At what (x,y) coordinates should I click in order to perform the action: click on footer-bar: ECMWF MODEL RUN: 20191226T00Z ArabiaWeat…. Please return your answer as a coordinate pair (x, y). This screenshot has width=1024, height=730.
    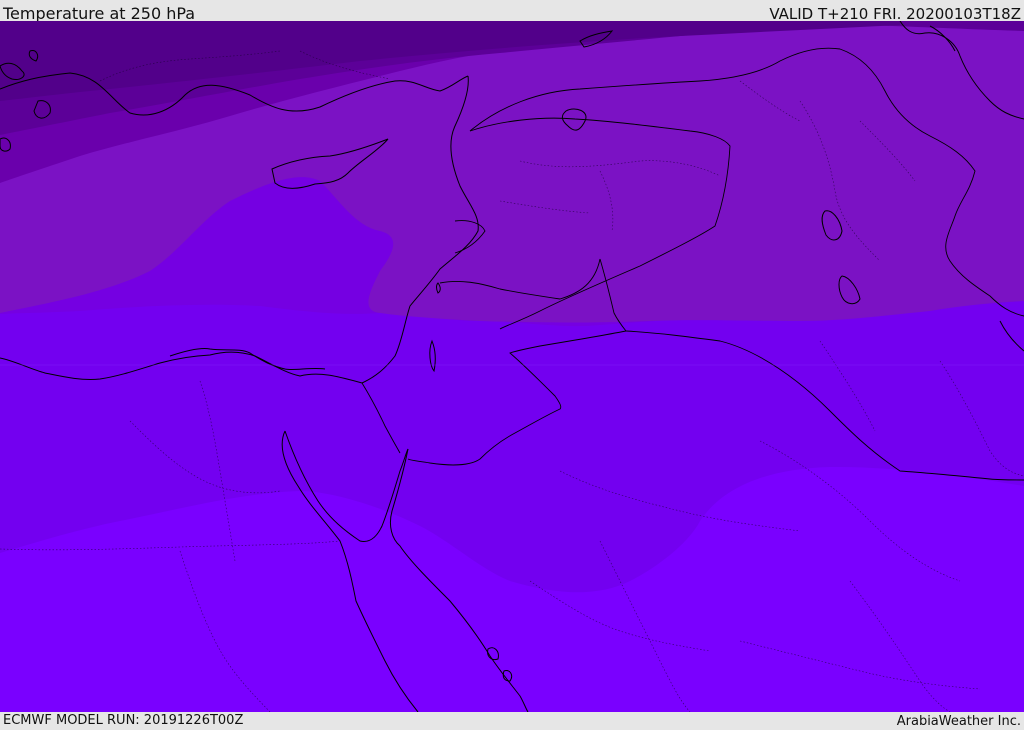
    Looking at the image, I should click on (512, 720).